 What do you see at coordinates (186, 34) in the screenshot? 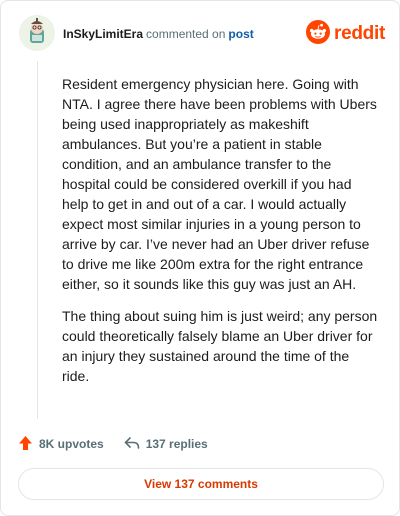
I see `comment-action-text: commented on` at bounding box center [186, 34].